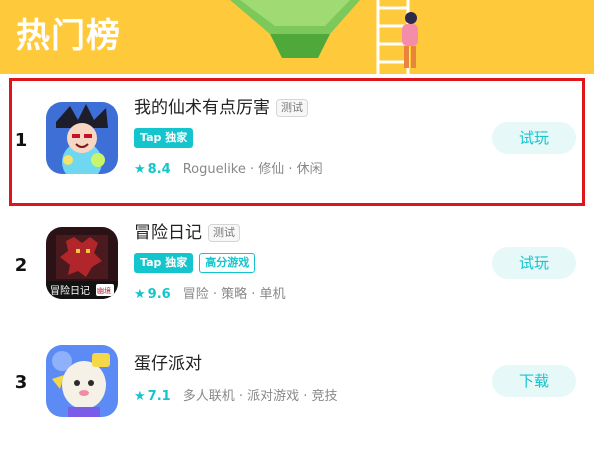  What do you see at coordinates (159, 396) in the screenshot?
I see `rating-score: 7.1` at bounding box center [159, 396].